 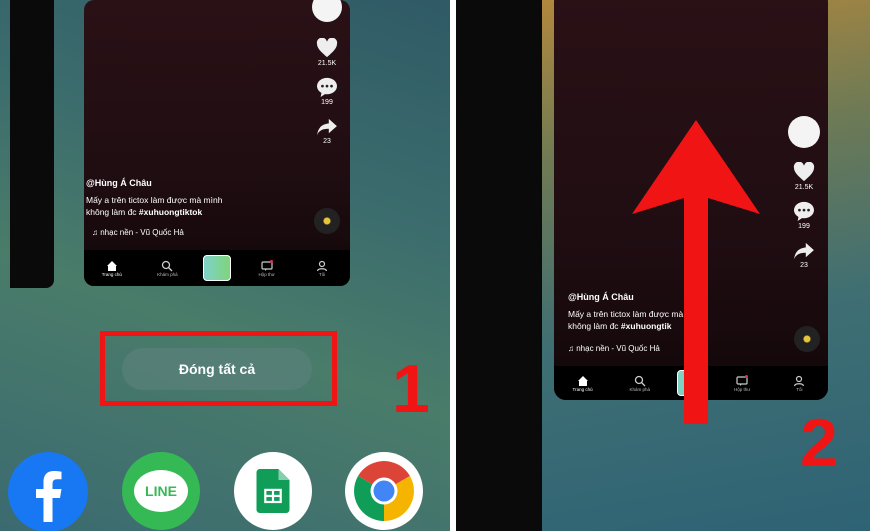 I want to click on swipe-up-arrow, so click(x=696, y=272).